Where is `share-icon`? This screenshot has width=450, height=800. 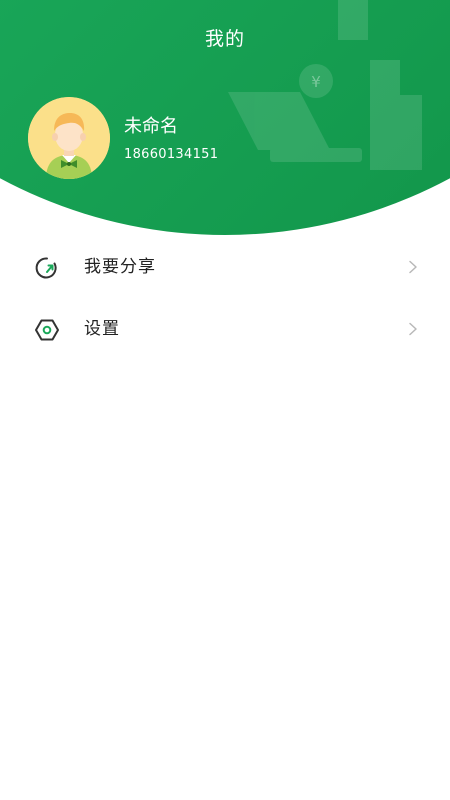
share-icon is located at coordinates (46, 268).